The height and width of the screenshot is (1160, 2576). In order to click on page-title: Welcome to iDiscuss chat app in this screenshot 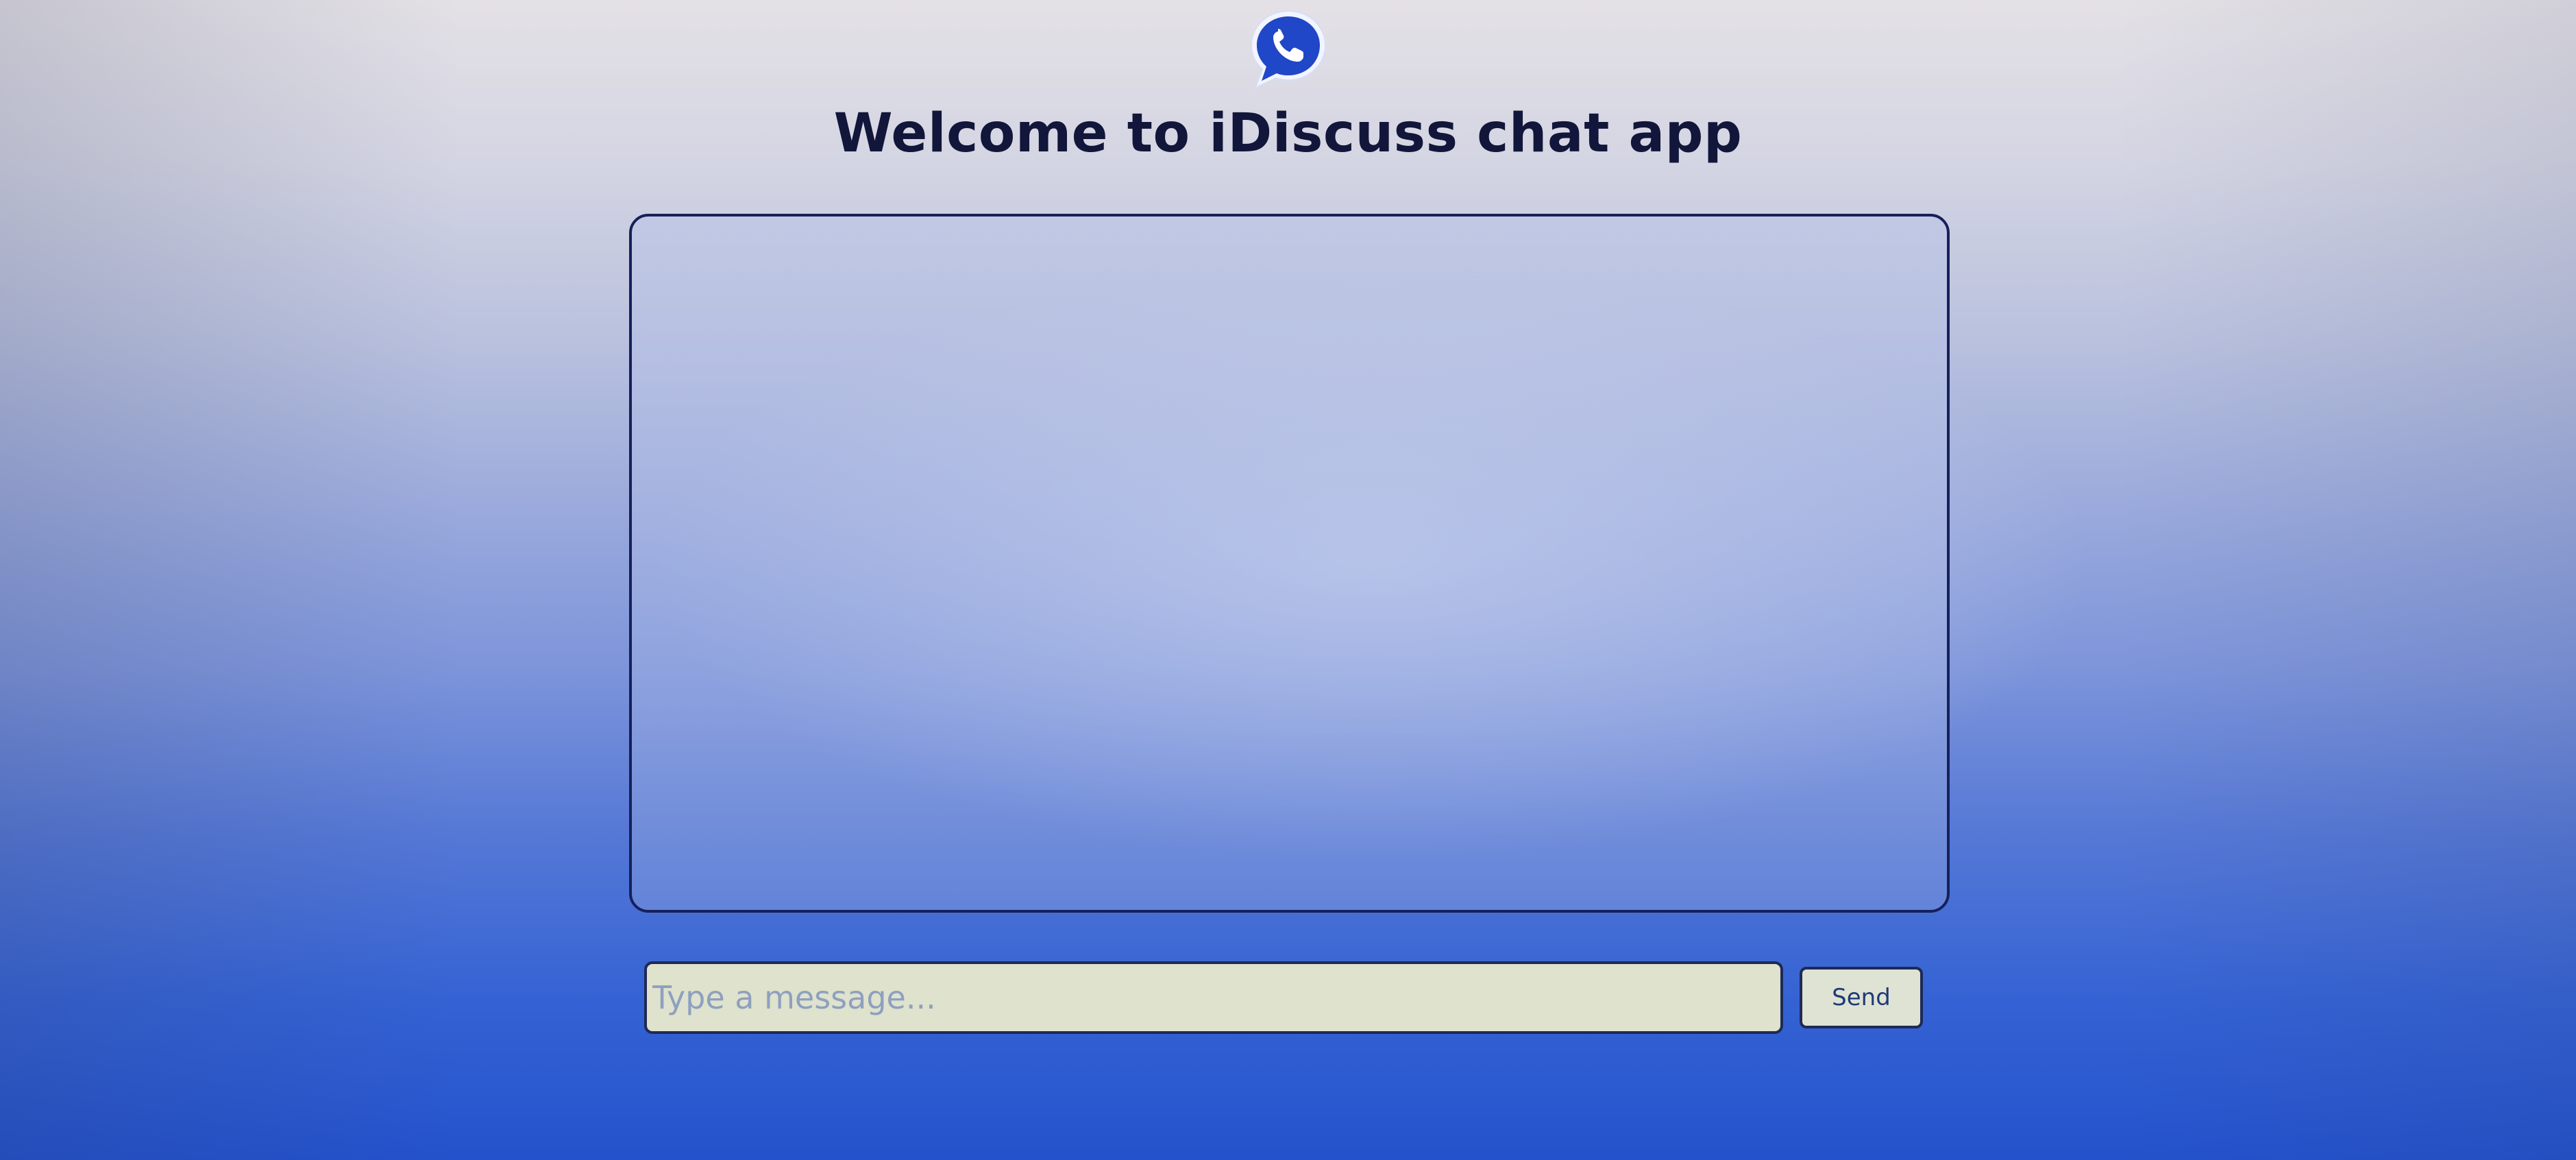, I will do `click(1288, 133)`.